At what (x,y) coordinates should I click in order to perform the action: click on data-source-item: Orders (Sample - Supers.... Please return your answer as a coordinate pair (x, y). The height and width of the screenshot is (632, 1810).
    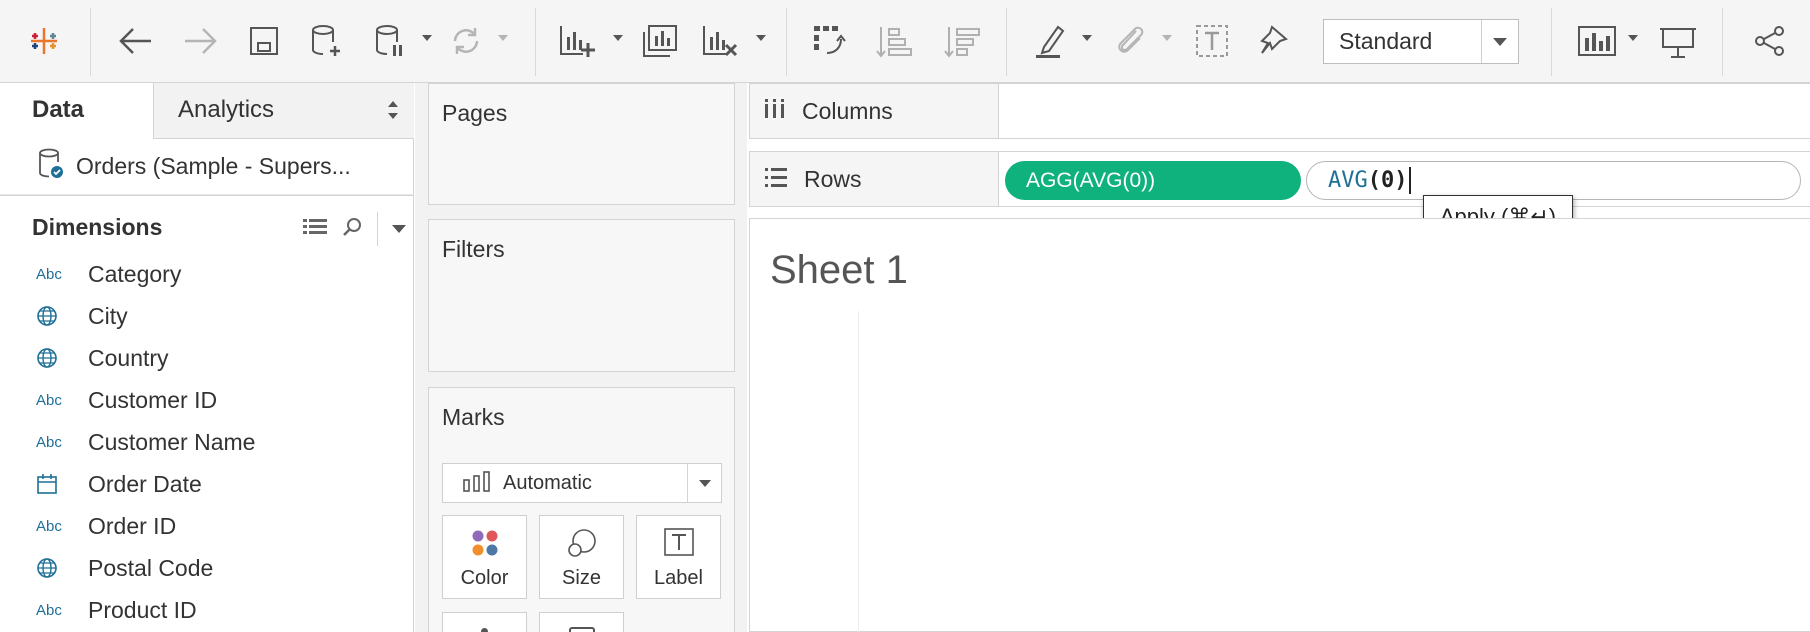
    Looking at the image, I should click on (207, 167).